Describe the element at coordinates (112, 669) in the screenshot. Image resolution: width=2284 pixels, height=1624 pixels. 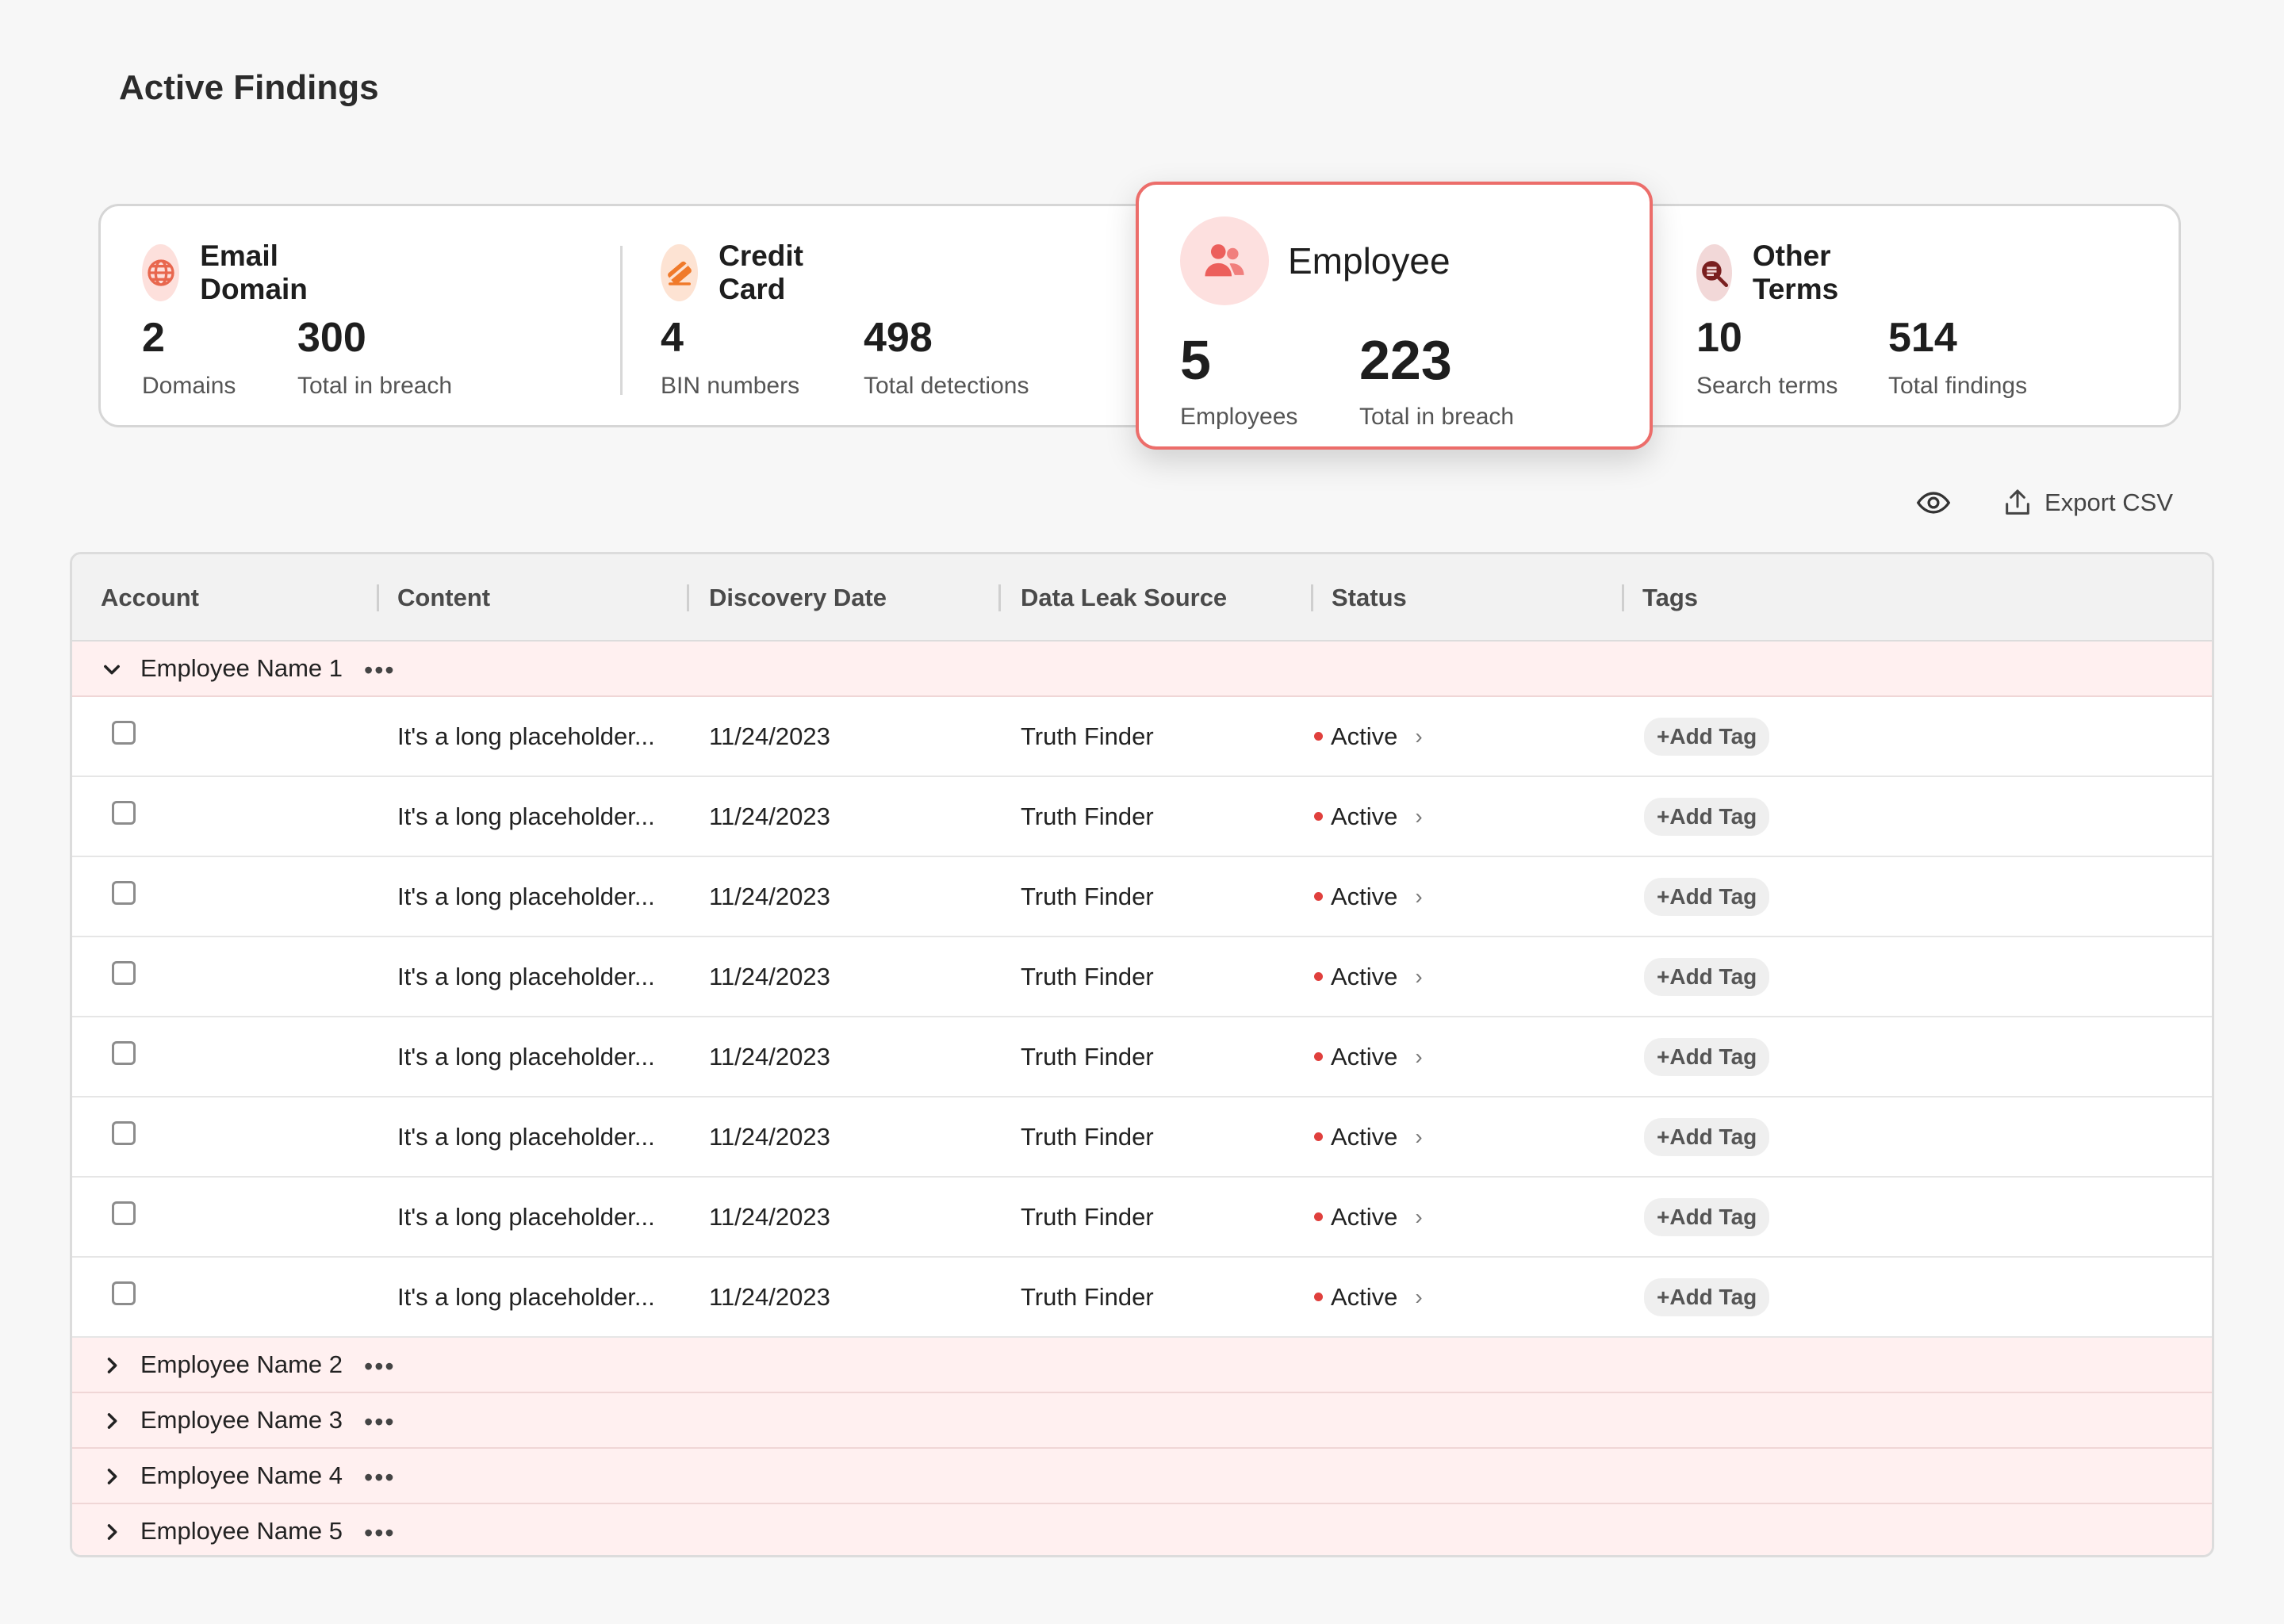
I see `chevron-down-icon` at that location.